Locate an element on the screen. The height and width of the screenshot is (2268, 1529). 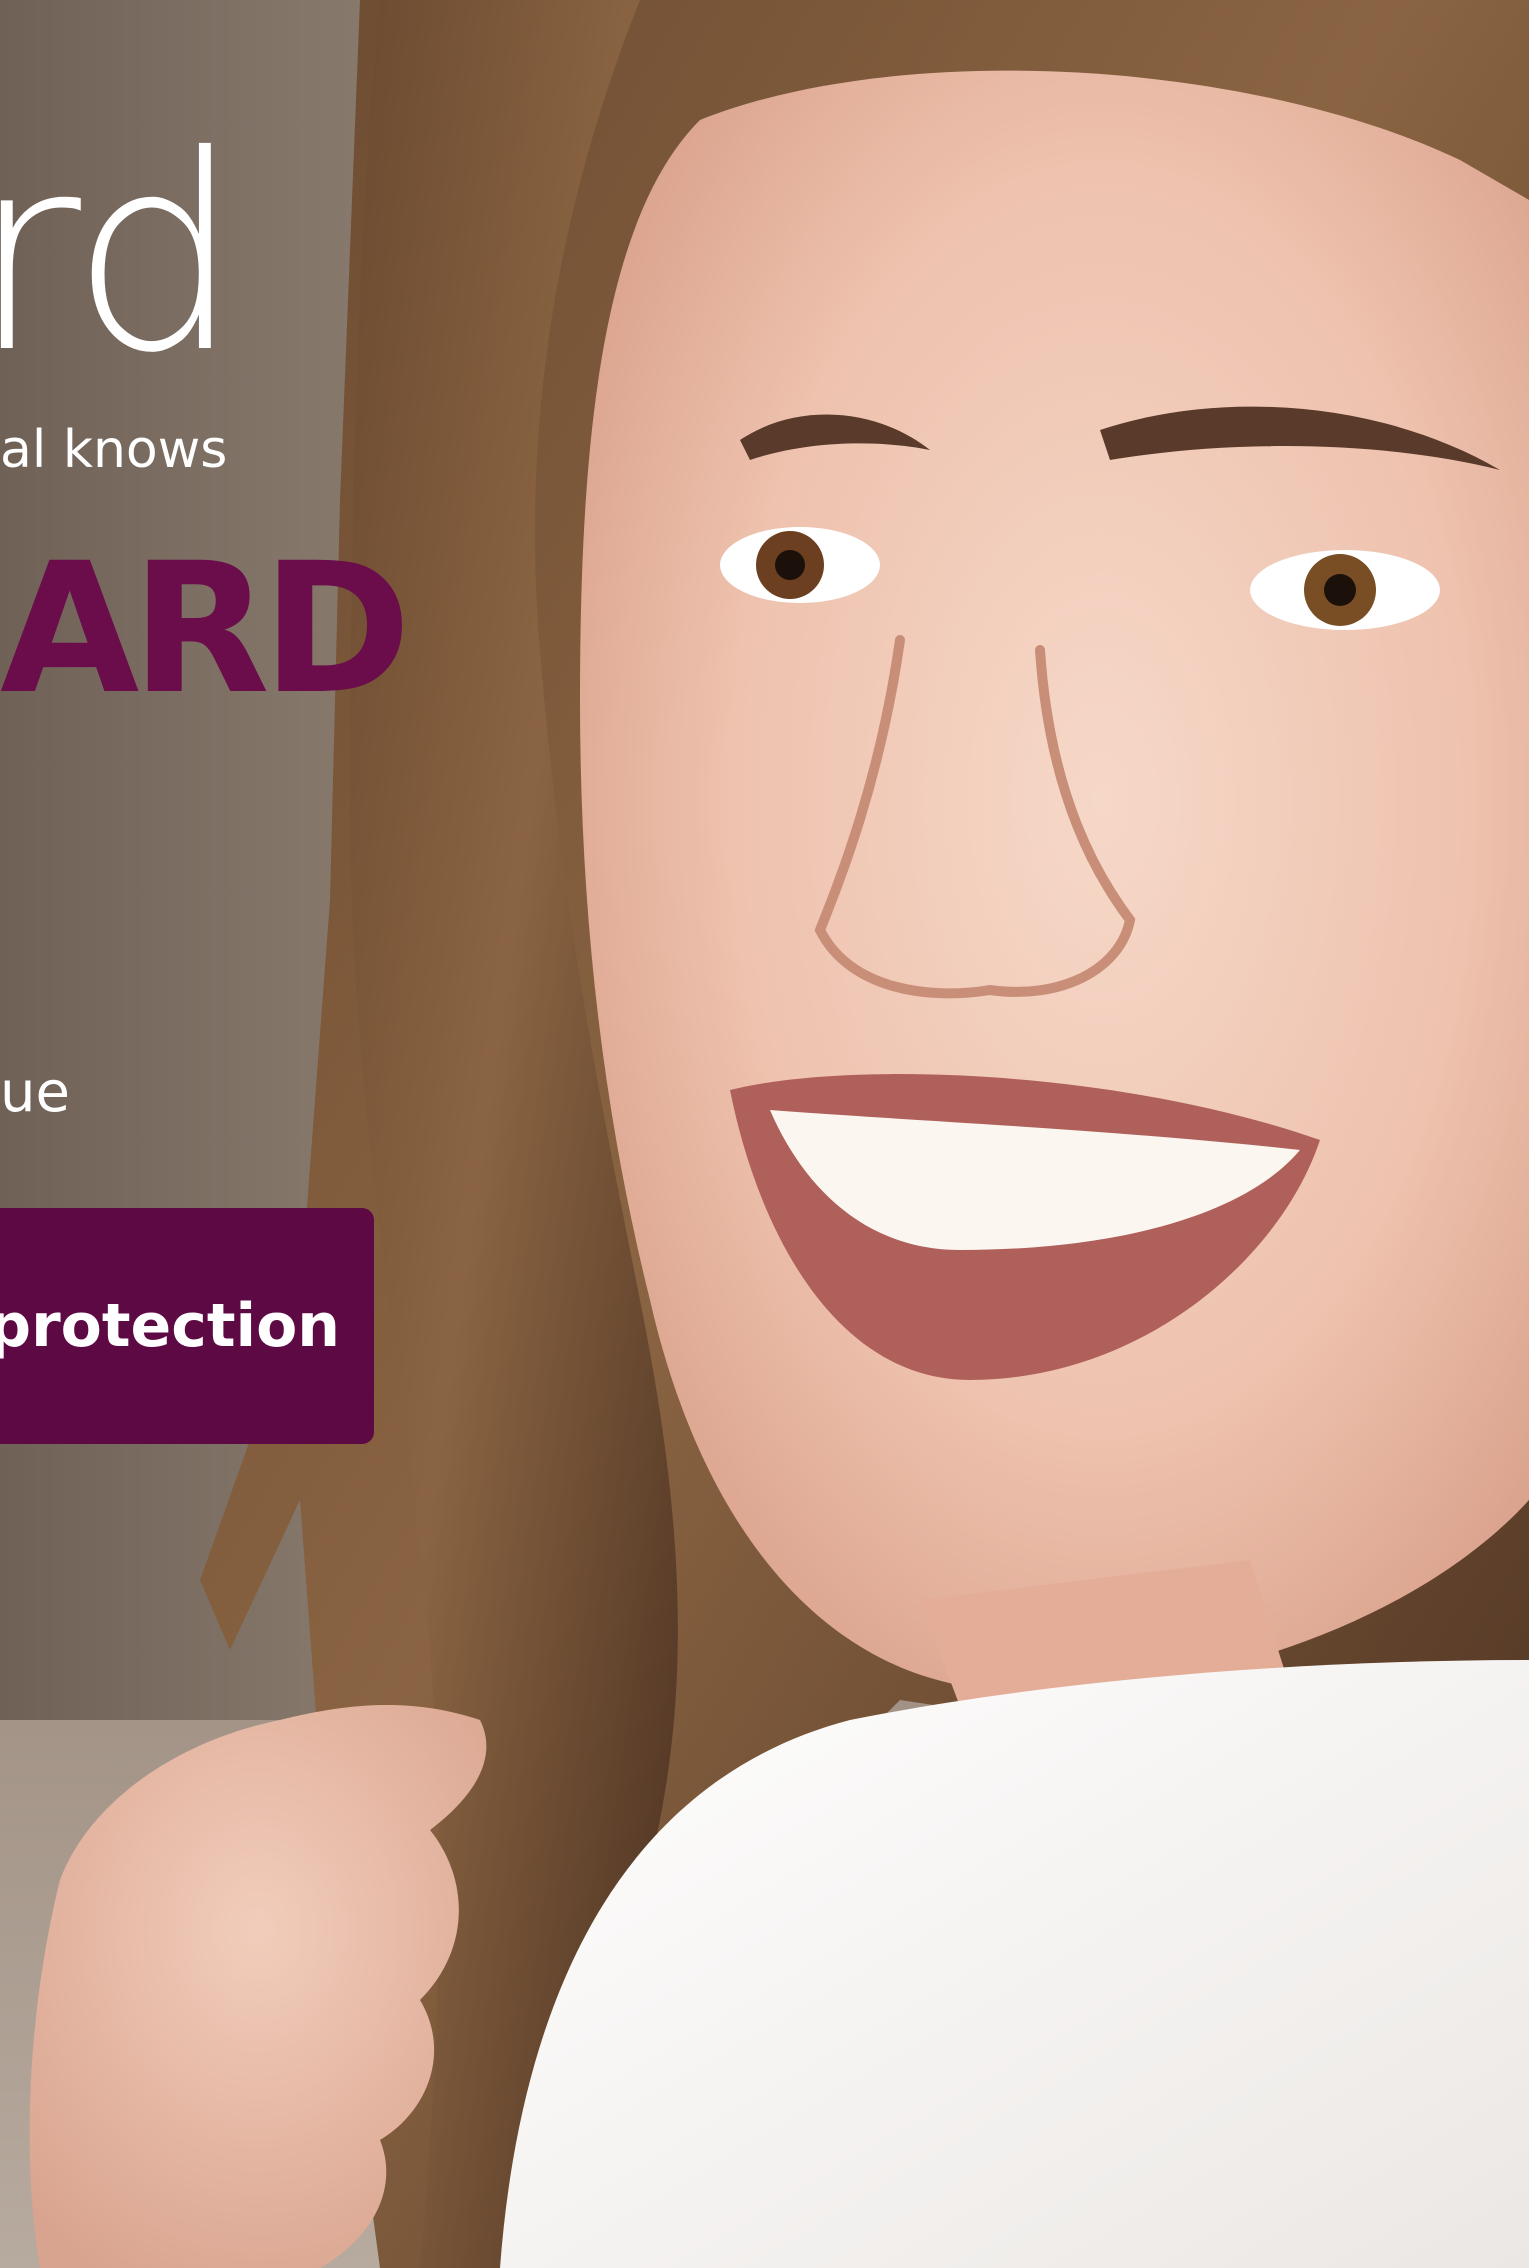
cta-protection-label: e protection is located at coordinates (170, 1326).